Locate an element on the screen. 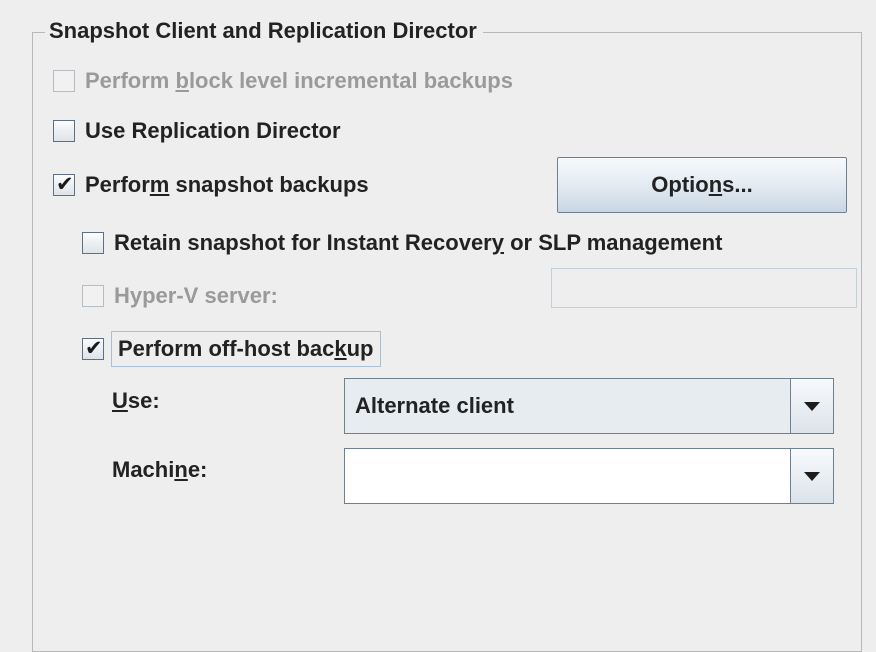 The width and height of the screenshot is (876, 652). offhost-checkbox-row: ✔ Perform off-host backup is located at coordinates (231, 349).